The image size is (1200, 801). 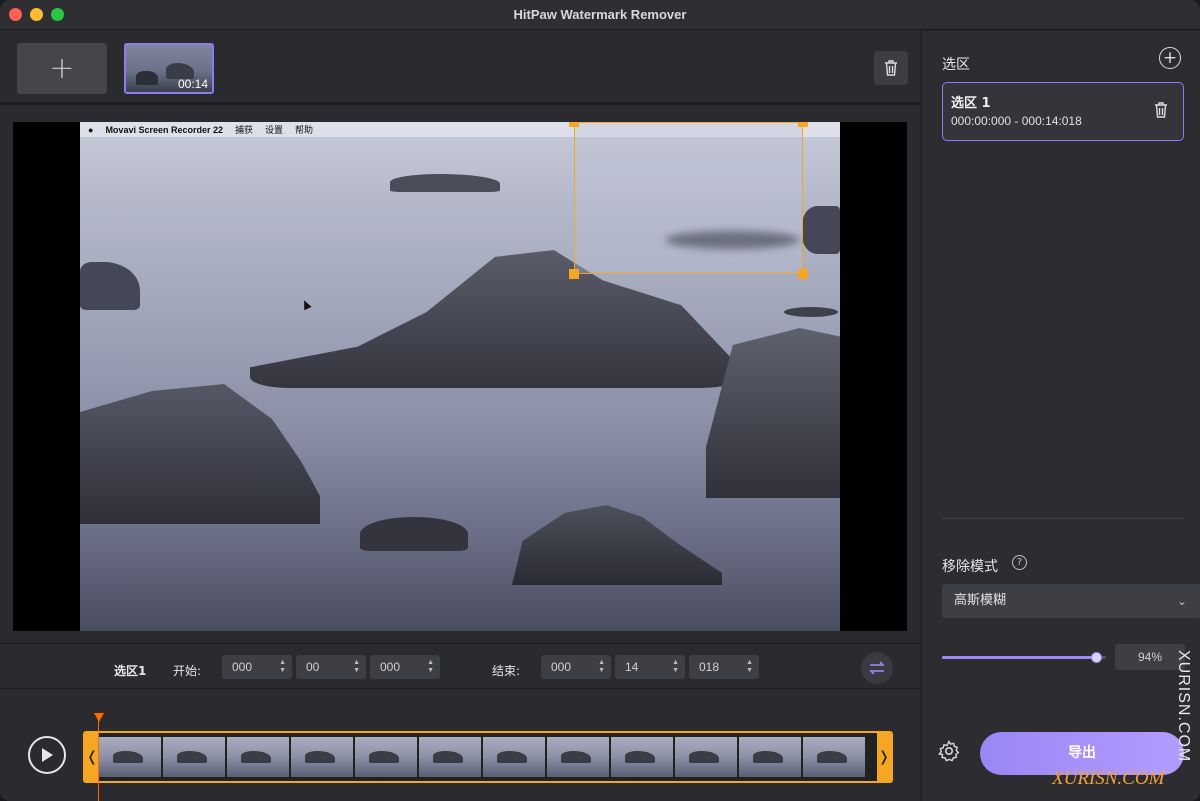 What do you see at coordinates (1183, 706) in the screenshot?
I see `watermark-text-vertical: XURISN.COM` at bounding box center [1183, 706].